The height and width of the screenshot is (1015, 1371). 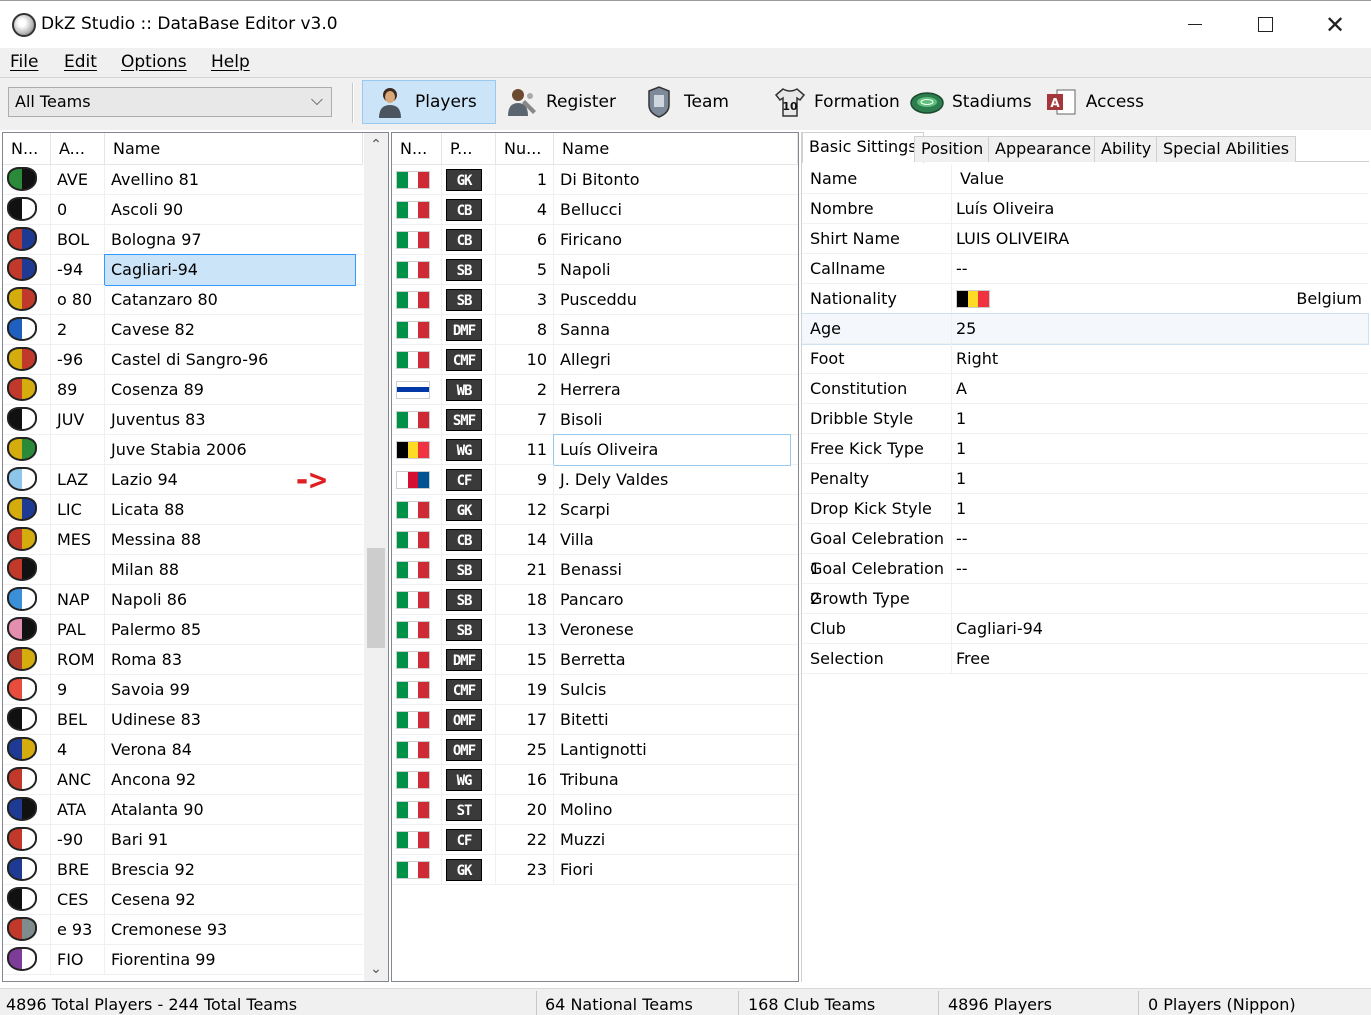 I want to click on property-row: Age 25, so click(x=1085, y=329).